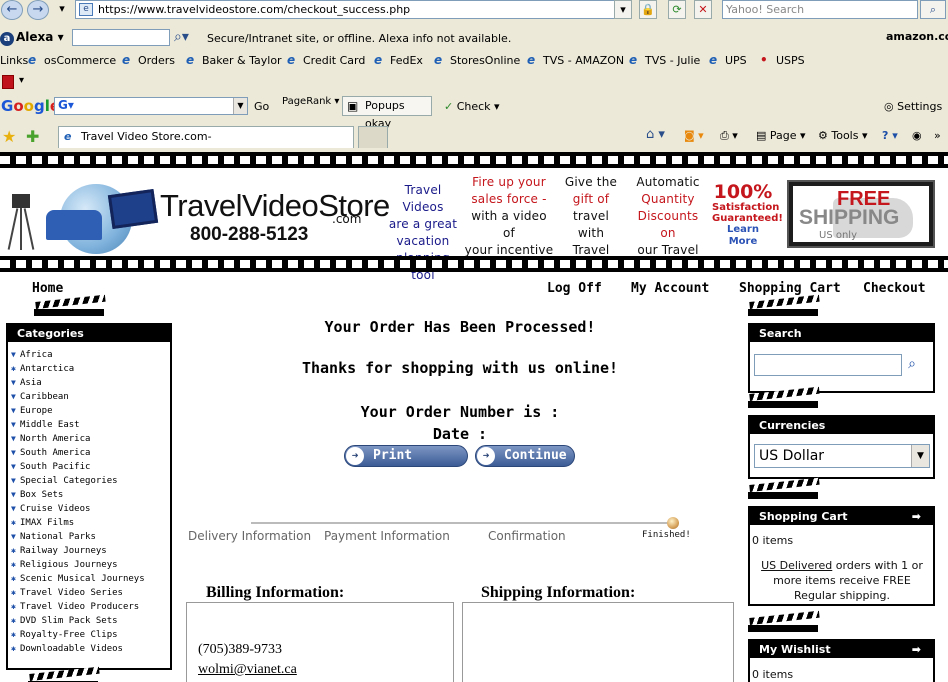 The image size is (948, 682). I want to click on pdf-dropdown-icon: ▾, so click(21, 80).